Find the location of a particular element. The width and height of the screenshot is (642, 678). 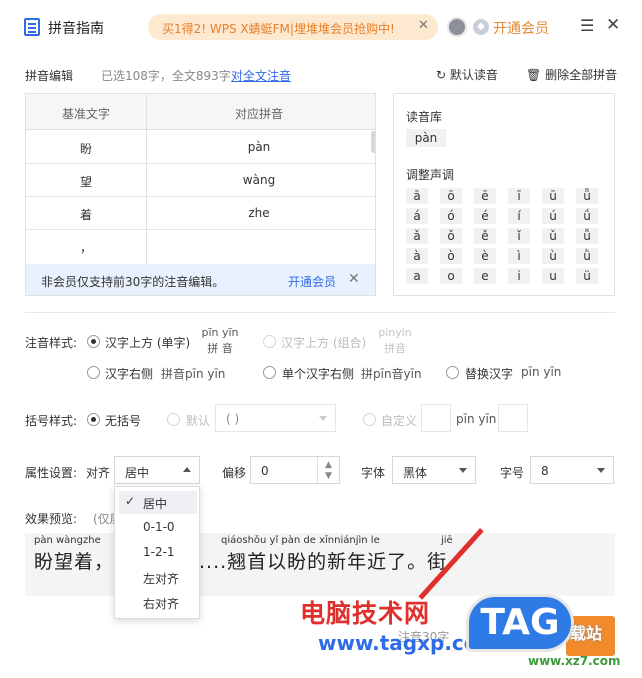

align-option-label: 1-2-1 is located at coordinates (159, 552).